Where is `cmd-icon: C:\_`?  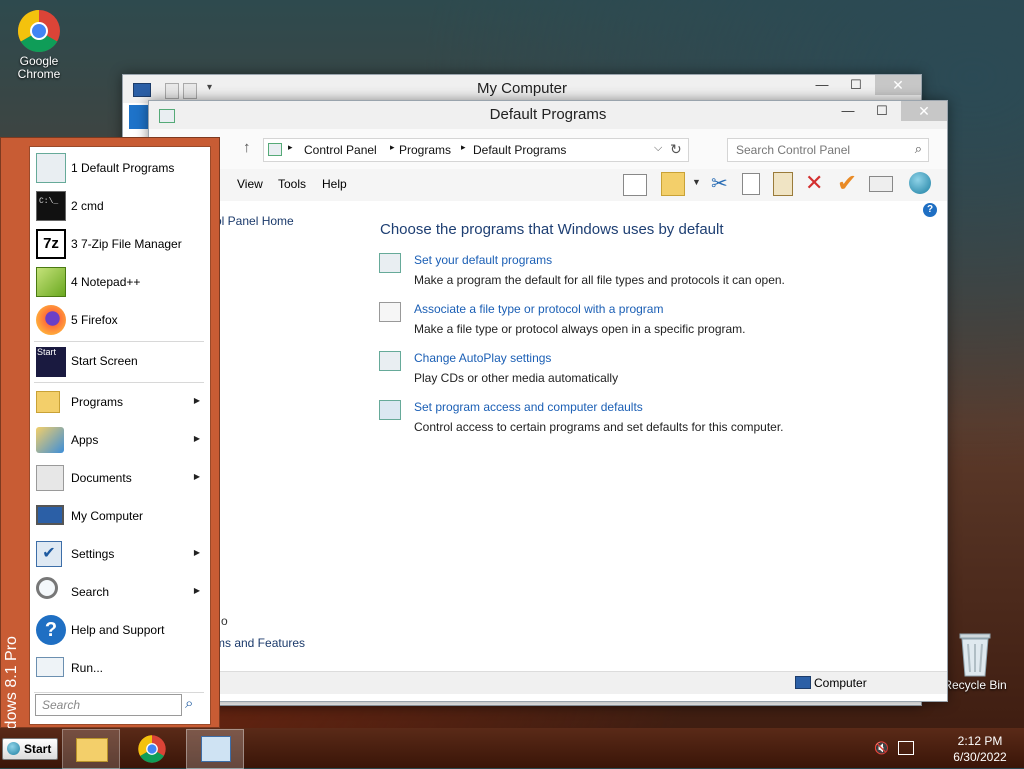
cmd-icon: C:\_ is located at coordinates (51, 206).